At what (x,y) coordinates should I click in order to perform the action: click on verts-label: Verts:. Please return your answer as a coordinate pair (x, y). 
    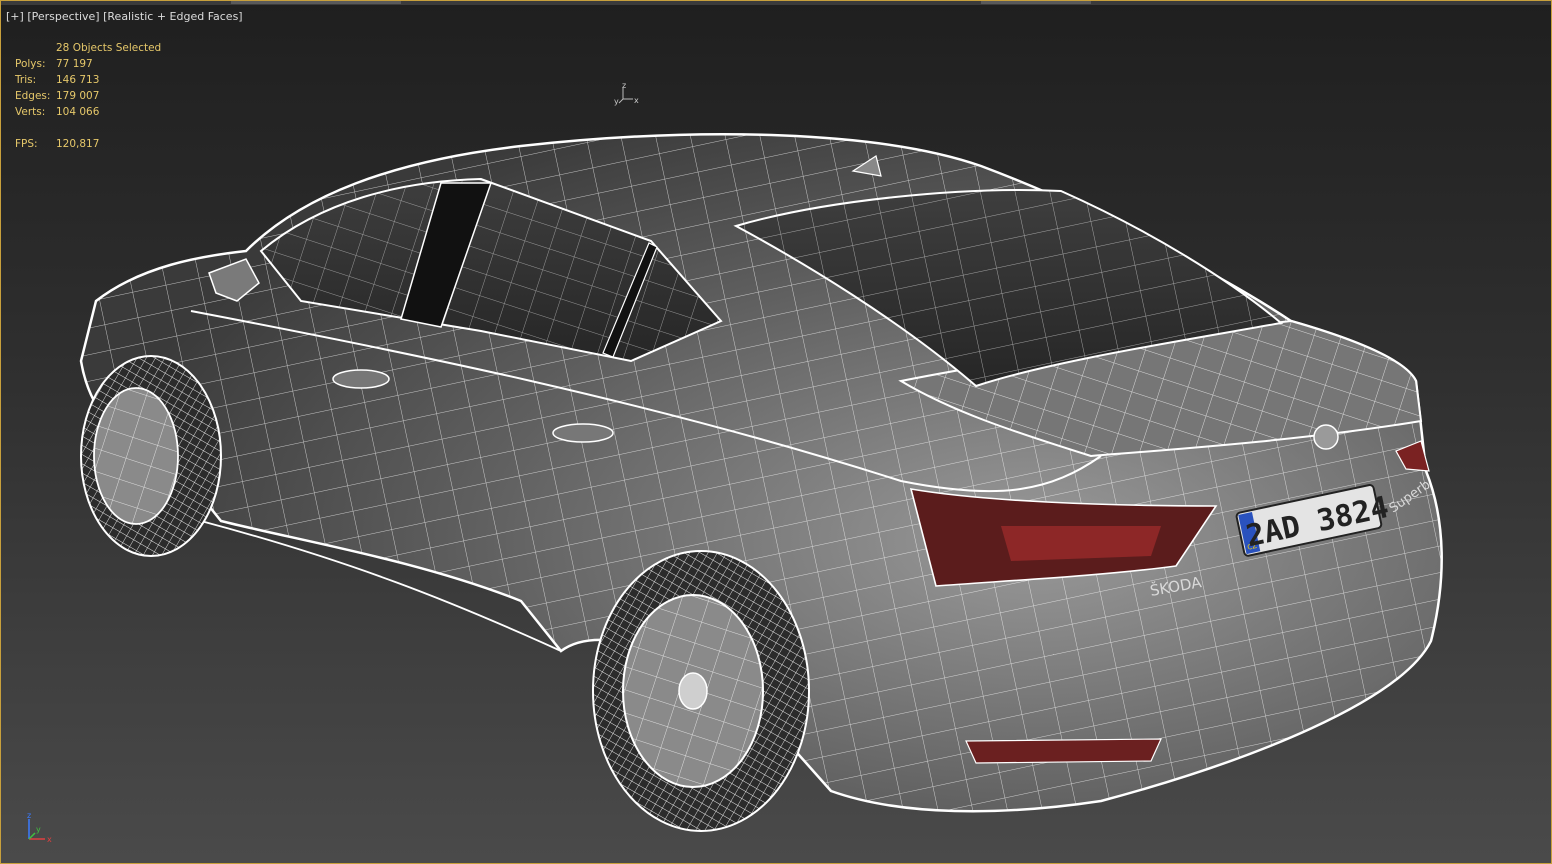
    Looking at the image, I should click on (30, 112).